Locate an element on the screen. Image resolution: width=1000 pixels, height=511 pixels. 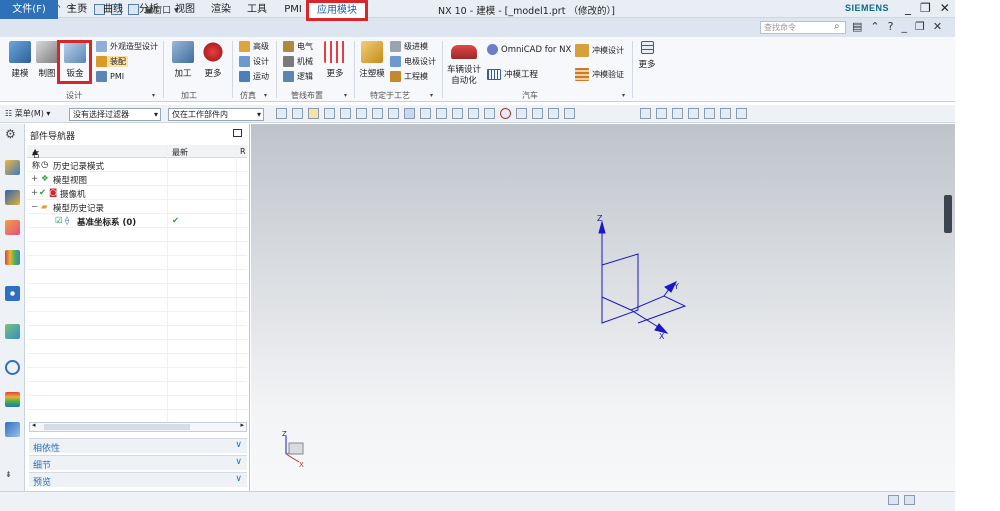
point-on-face-icon is located at coordinates (553, 113).